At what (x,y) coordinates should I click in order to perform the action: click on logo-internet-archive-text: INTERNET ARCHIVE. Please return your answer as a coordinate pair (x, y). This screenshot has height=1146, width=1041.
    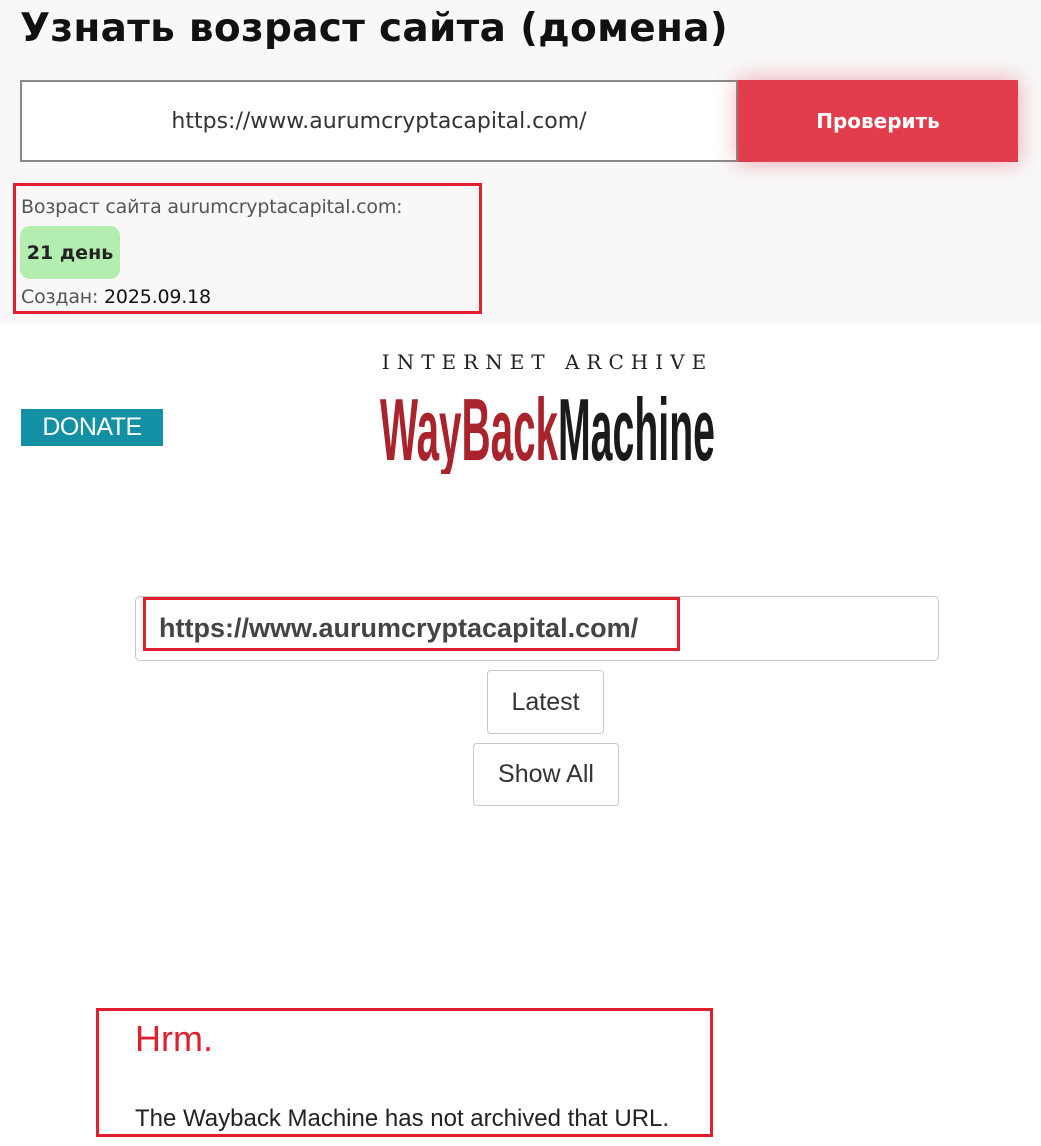
    Looking at the image, I should click on (547, 362).